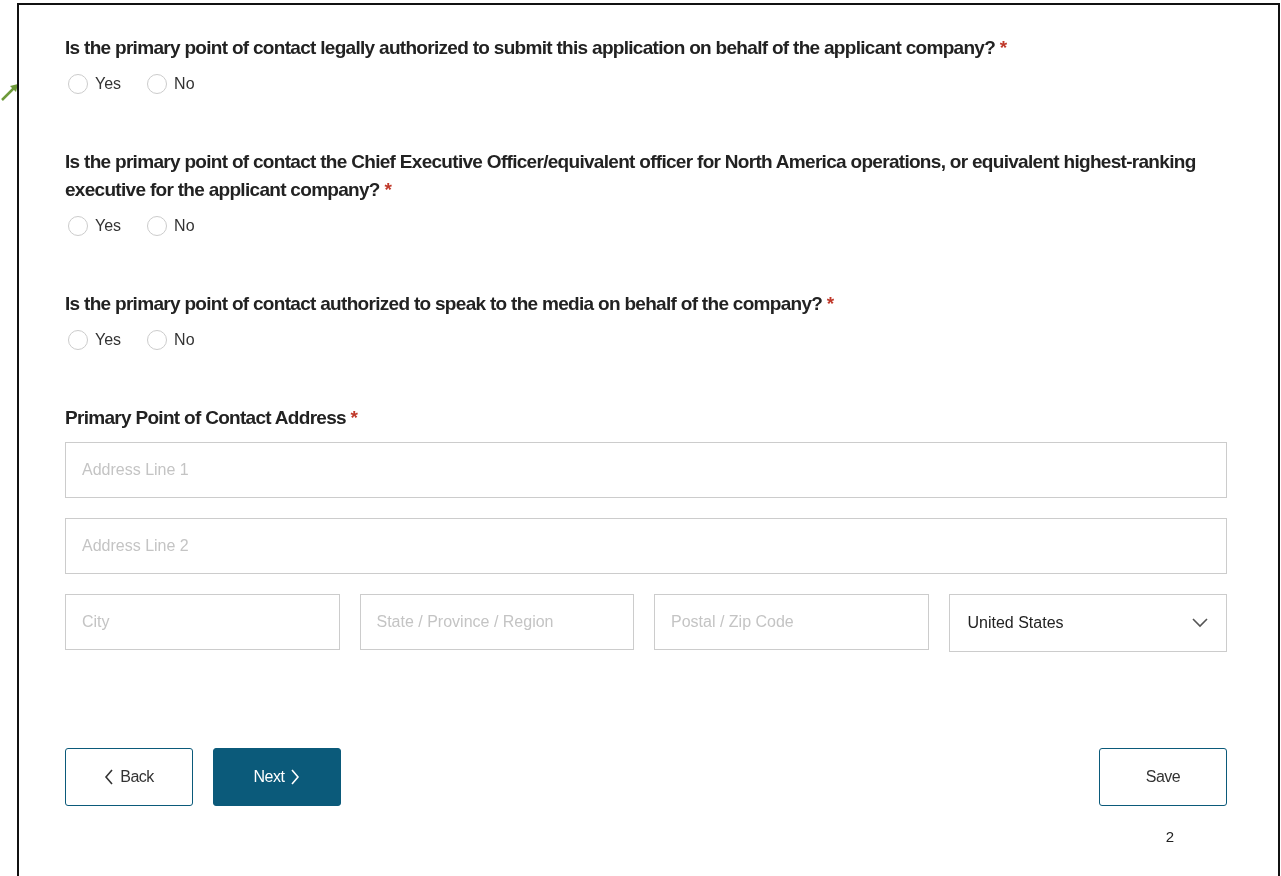 This screenshot has height=876, width=1281. I want to click on address-line-2-field: Address Line 2, so click(646, 546).